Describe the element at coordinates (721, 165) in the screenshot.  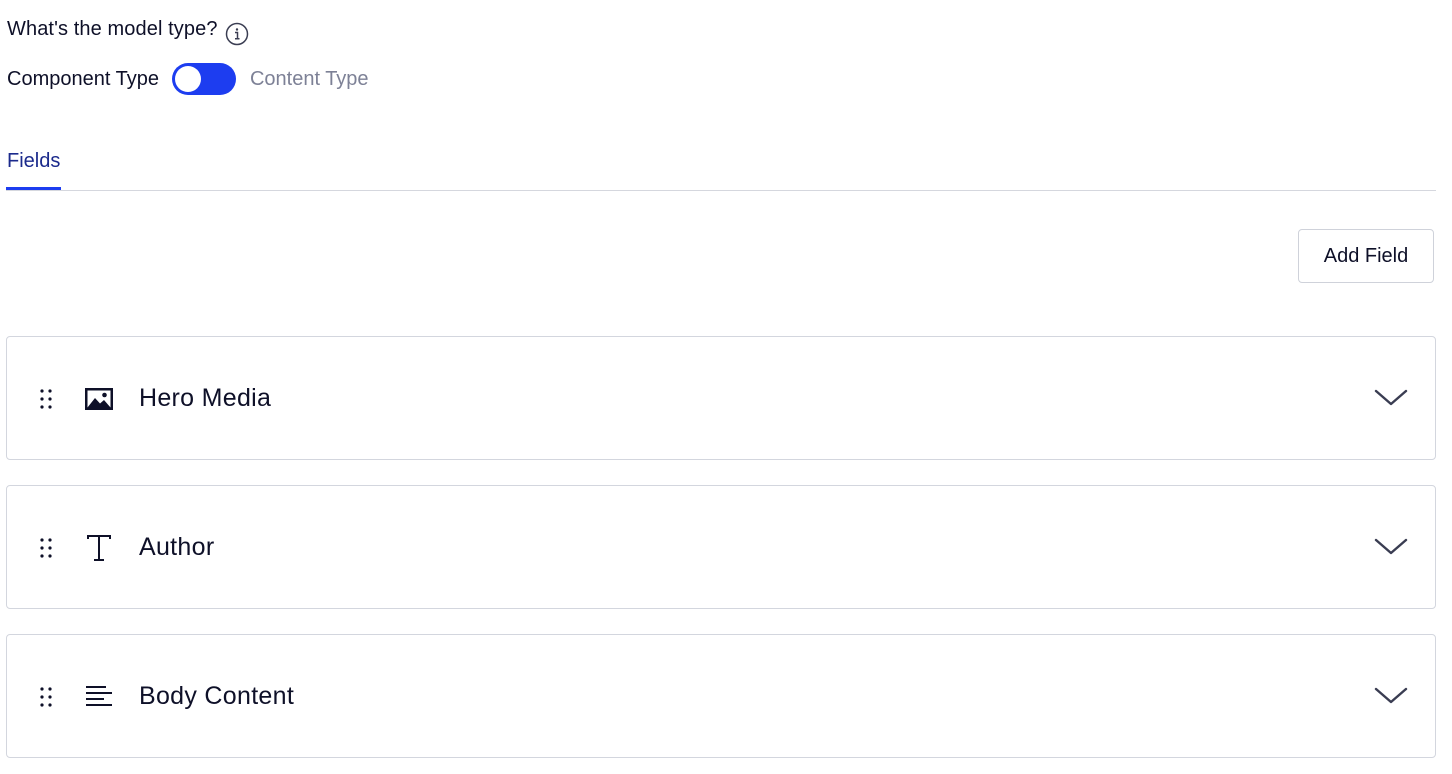
I see `tab-bar: Fields` at that location.